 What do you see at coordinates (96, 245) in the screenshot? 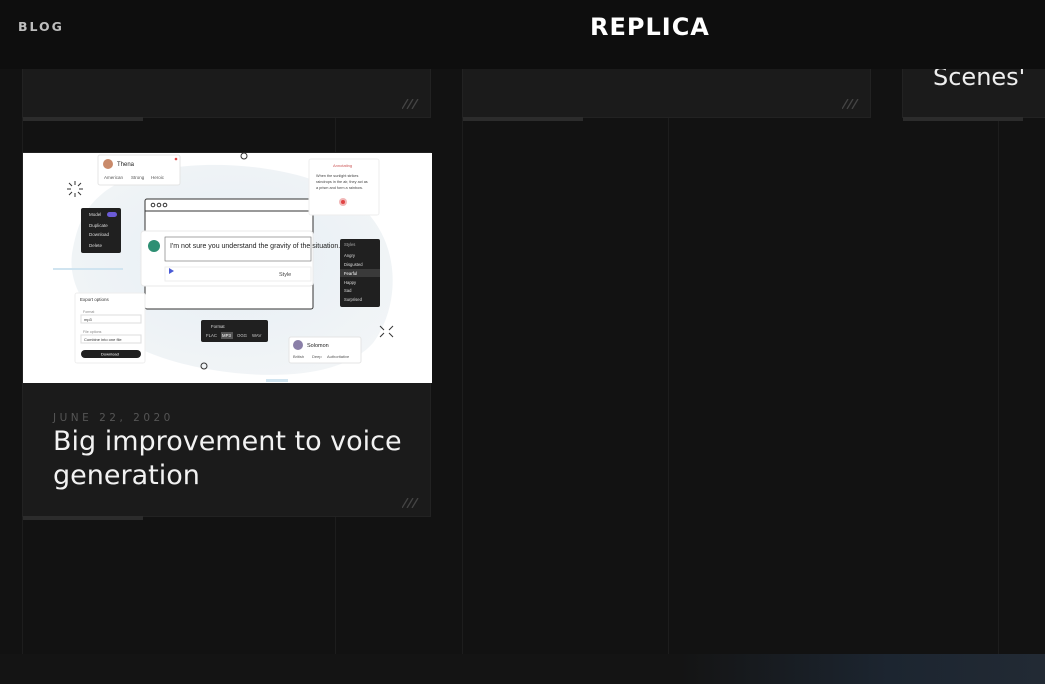
I see `svg-text: Delete` at bounding box center [96, 245].